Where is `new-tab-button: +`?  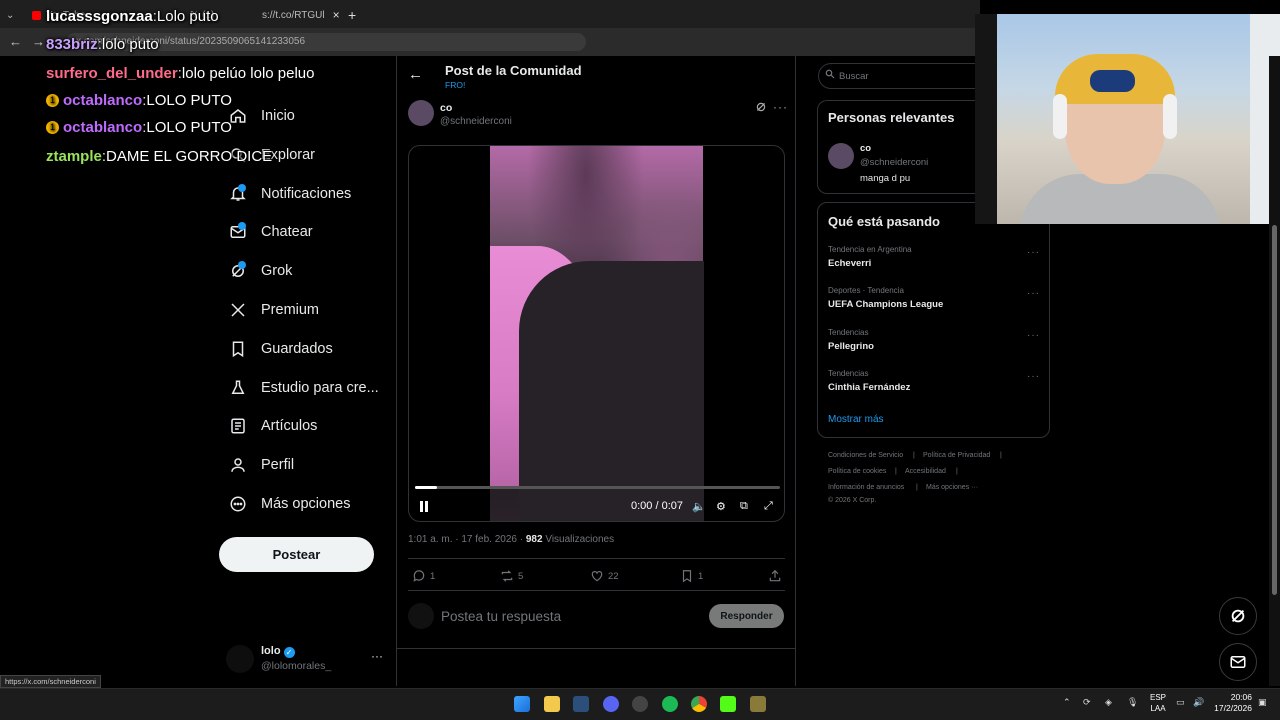 new-tab-button: + is located at coordinates (352, 15).